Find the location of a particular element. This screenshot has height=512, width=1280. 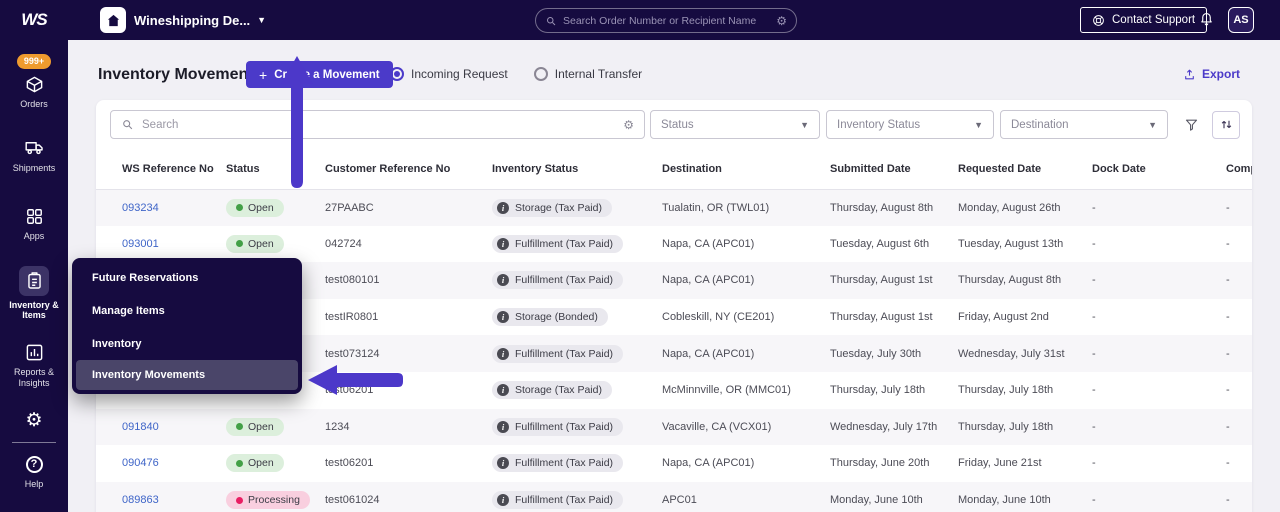

table-cell: Friday, August 2nd is located at coordinates (1003, 317).